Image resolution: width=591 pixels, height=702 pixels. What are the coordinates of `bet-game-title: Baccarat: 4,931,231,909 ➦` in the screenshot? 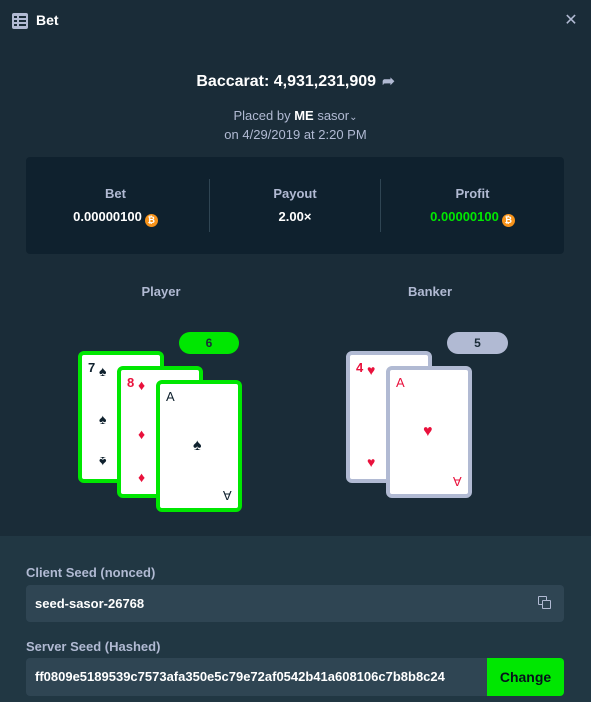 It's located at (295, 81).